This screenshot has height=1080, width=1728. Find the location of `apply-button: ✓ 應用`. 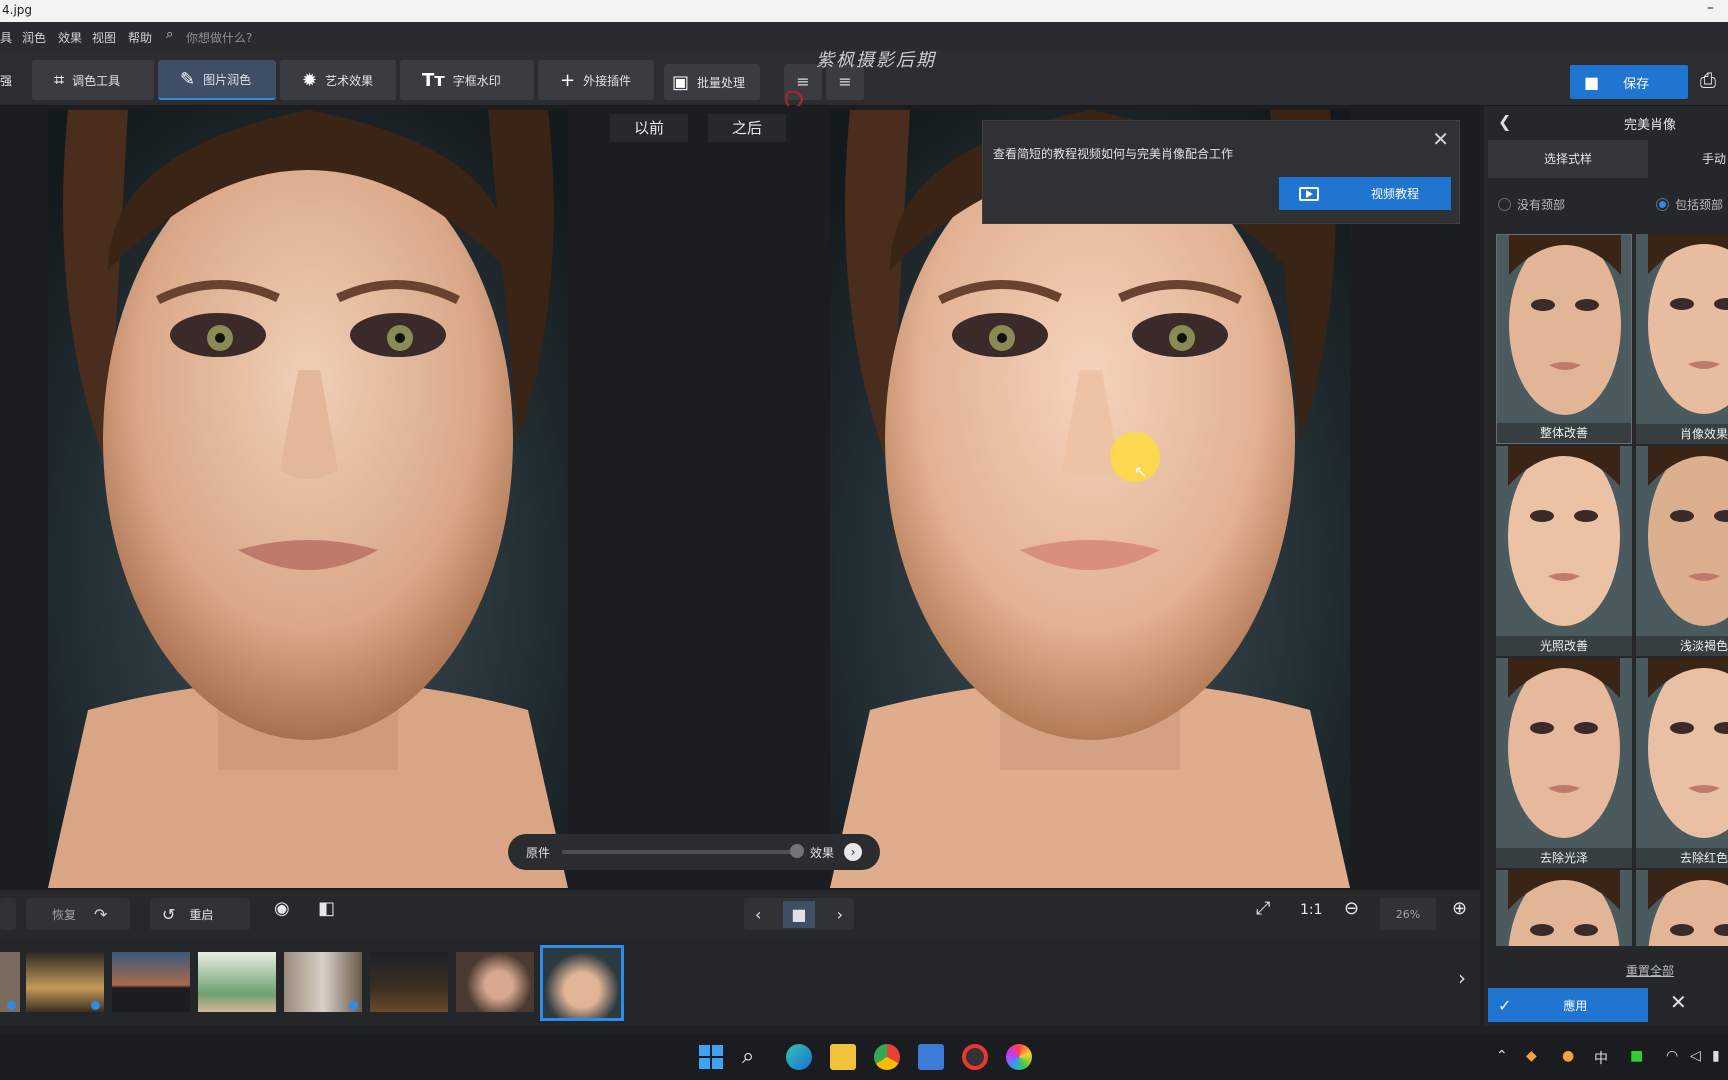

apply-button: ✓ 應用 is located at coordinates (1568, 1005).